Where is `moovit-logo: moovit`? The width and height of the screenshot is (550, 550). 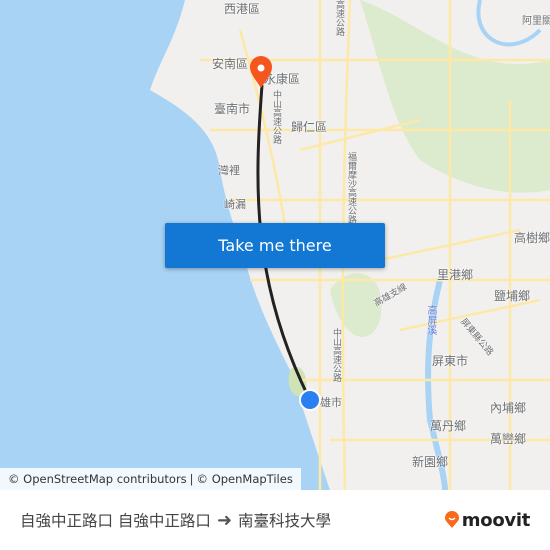 moovit-logo: moovit is located at coordinates (487, 520).